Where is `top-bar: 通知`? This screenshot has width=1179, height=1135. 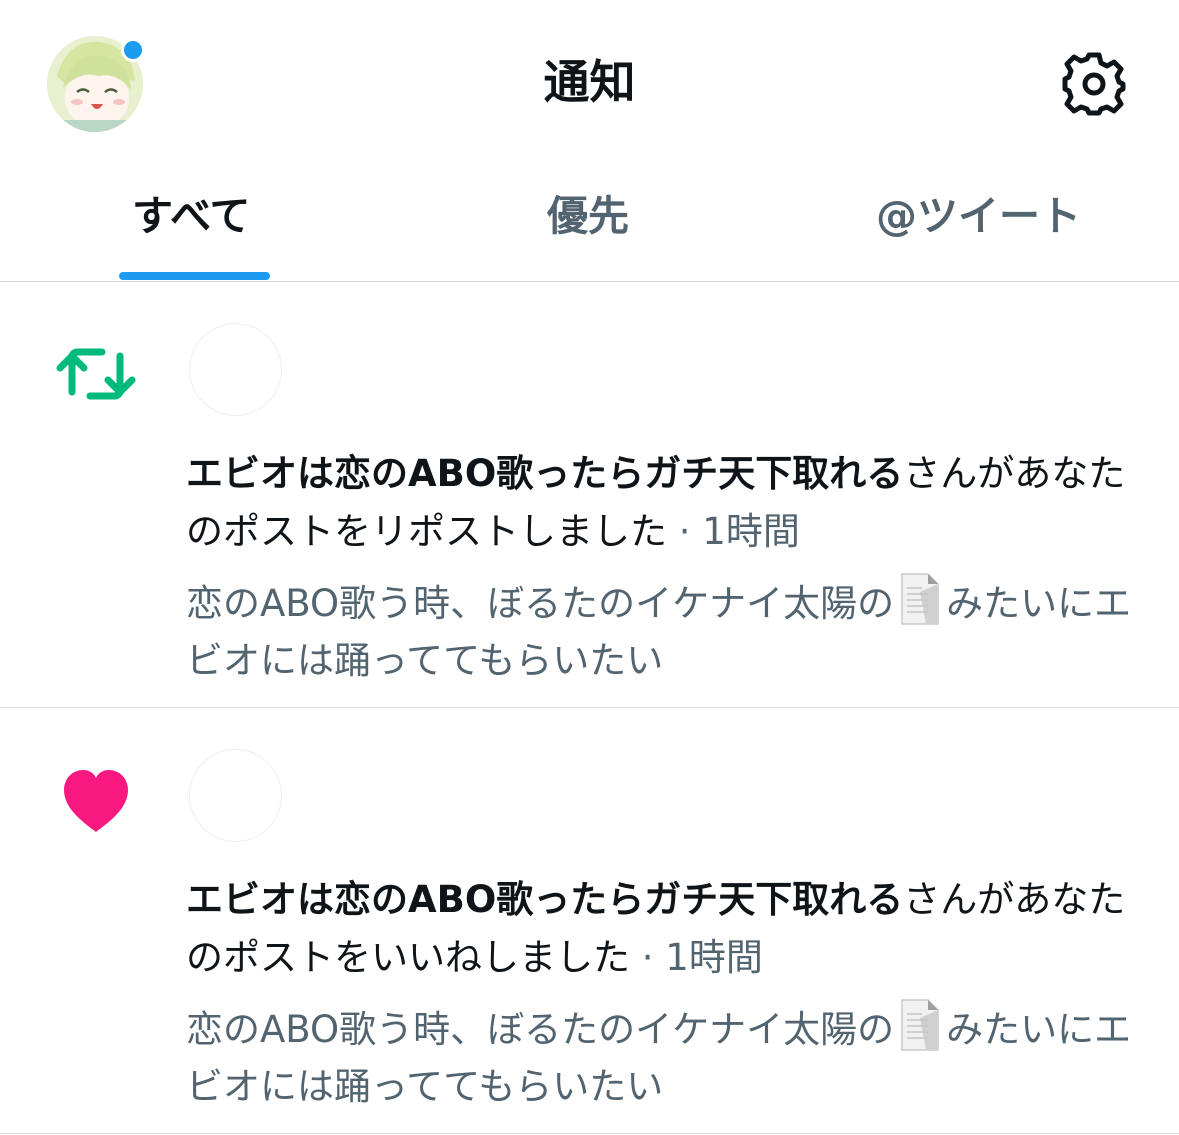 top-bar: 通知 is located at coordinates (589, 80).